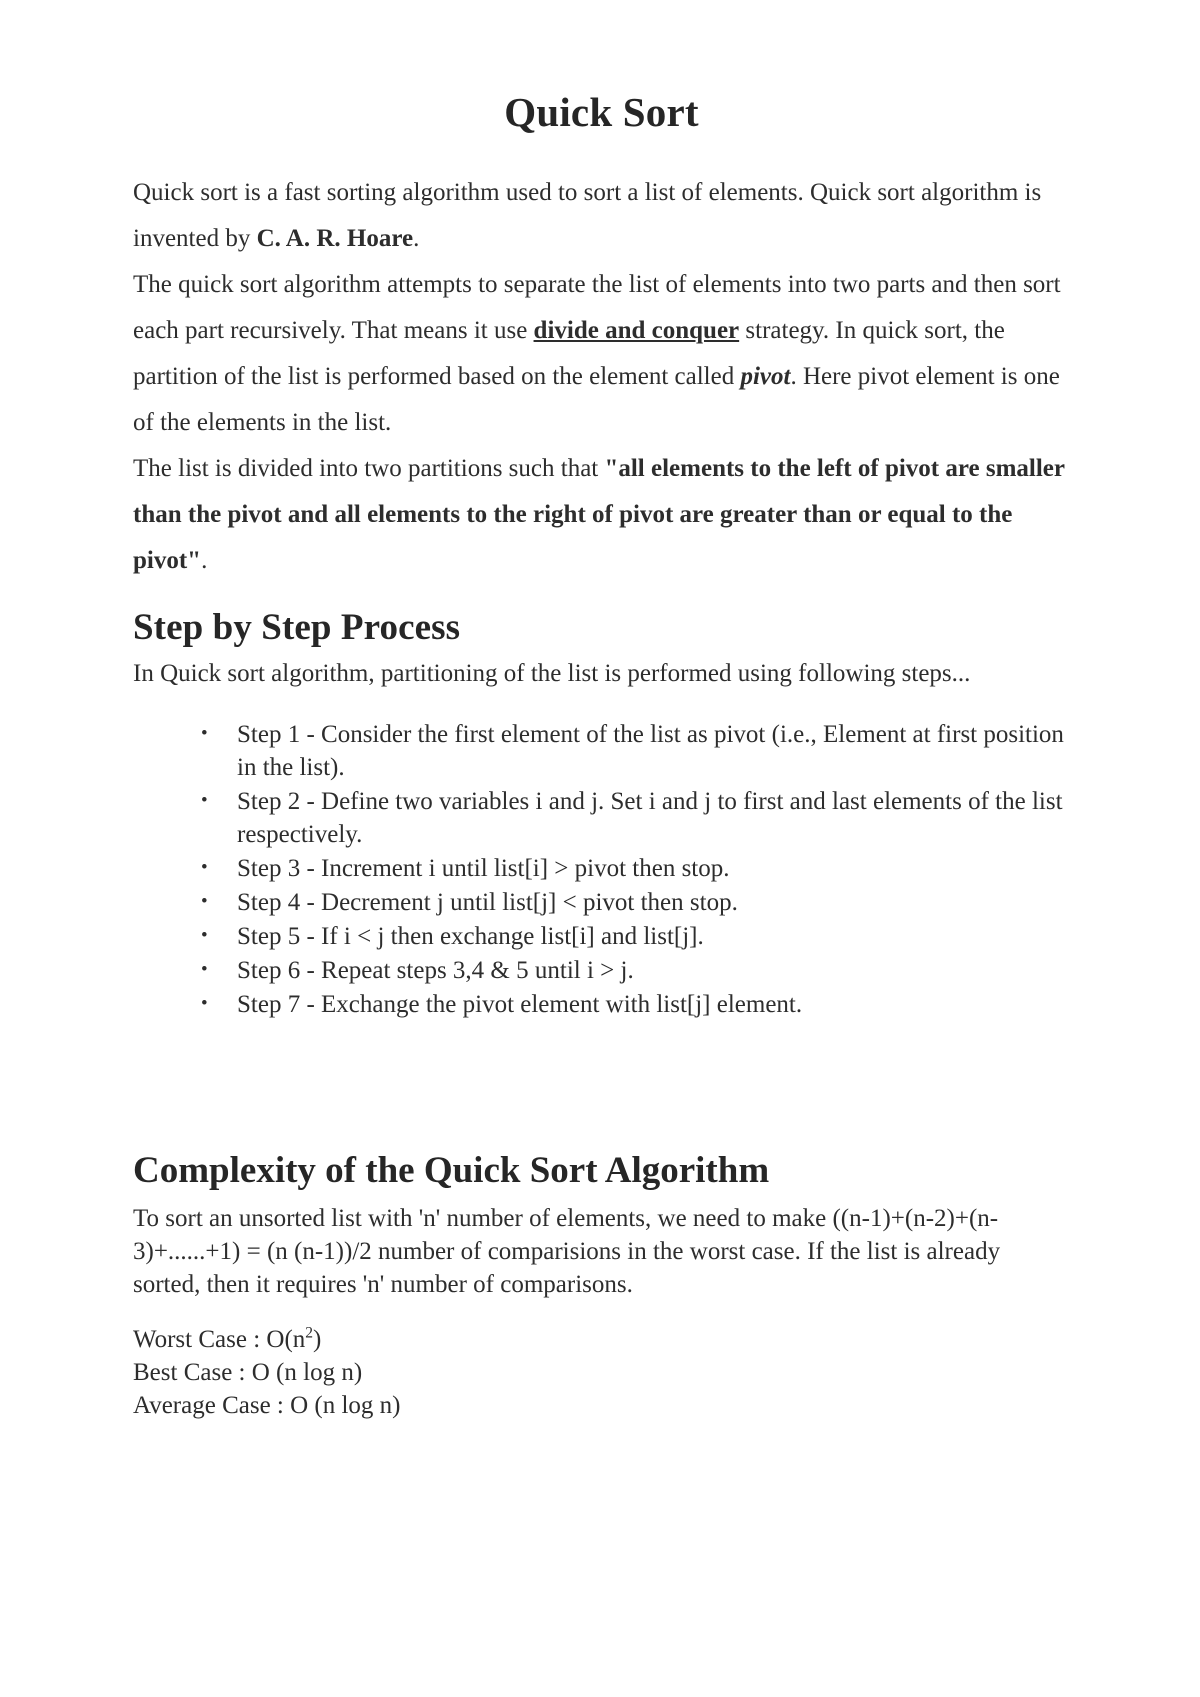 The width and height of the screenshot is (1200, 1697). What do you see at coordinates (601, 112) in the screenshot?
I see `page-title: Quick Sort` at bounding box center [601, 112].